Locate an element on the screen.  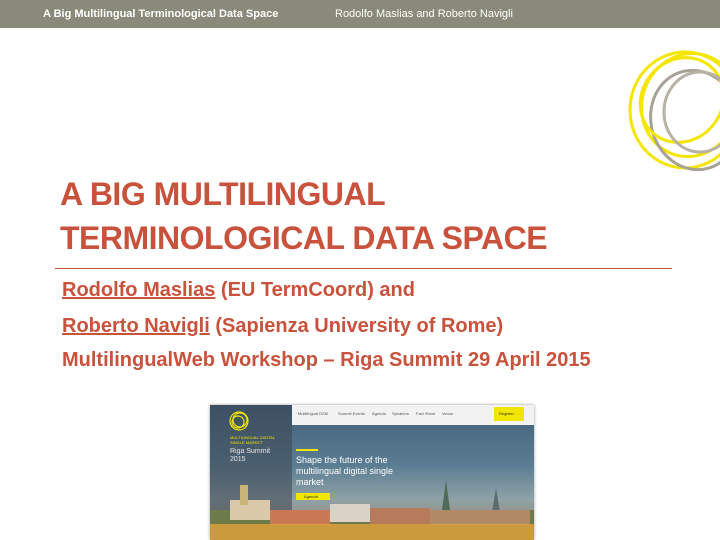
website-nav-item: Multilingual DSM is located at coordinates (313, 413).